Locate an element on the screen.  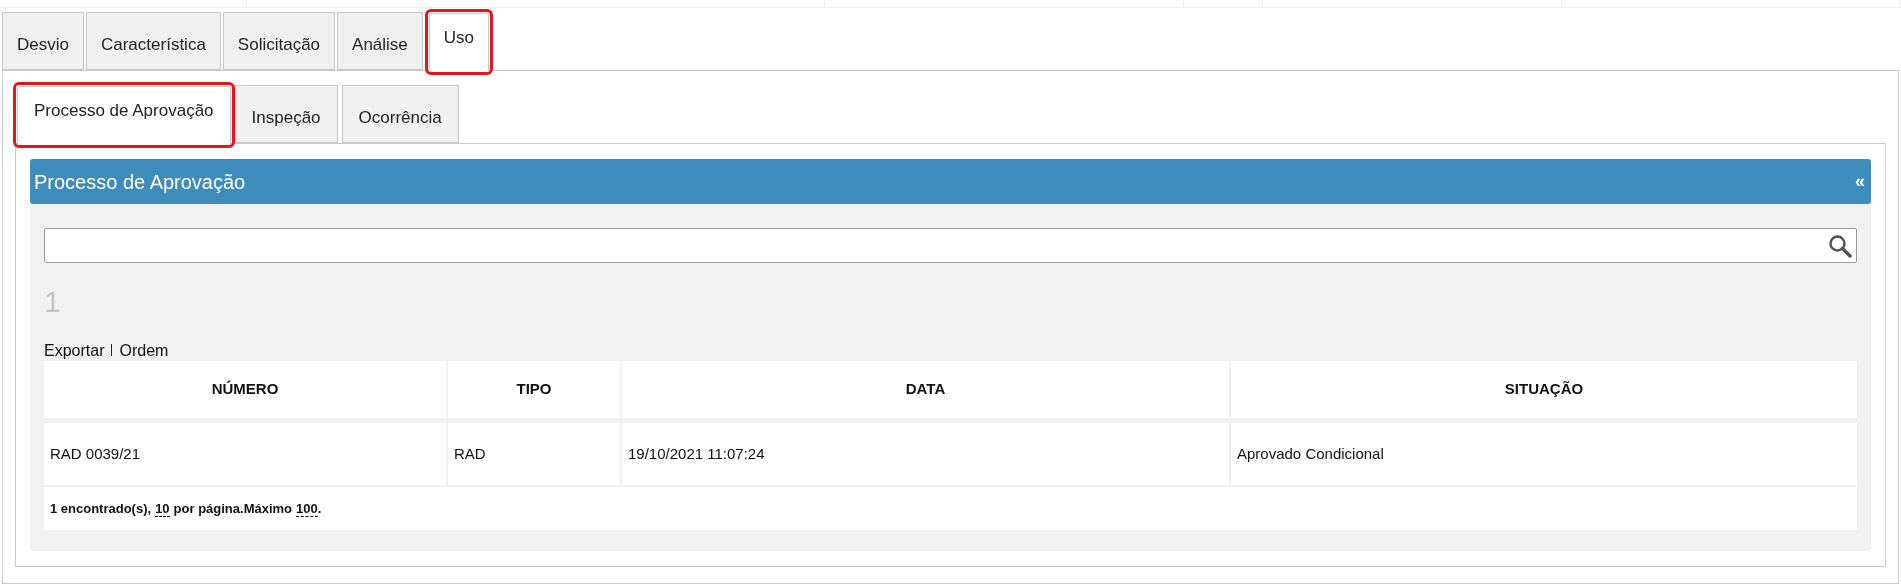
column-header: TIPO is located at coordinates (533, 389).